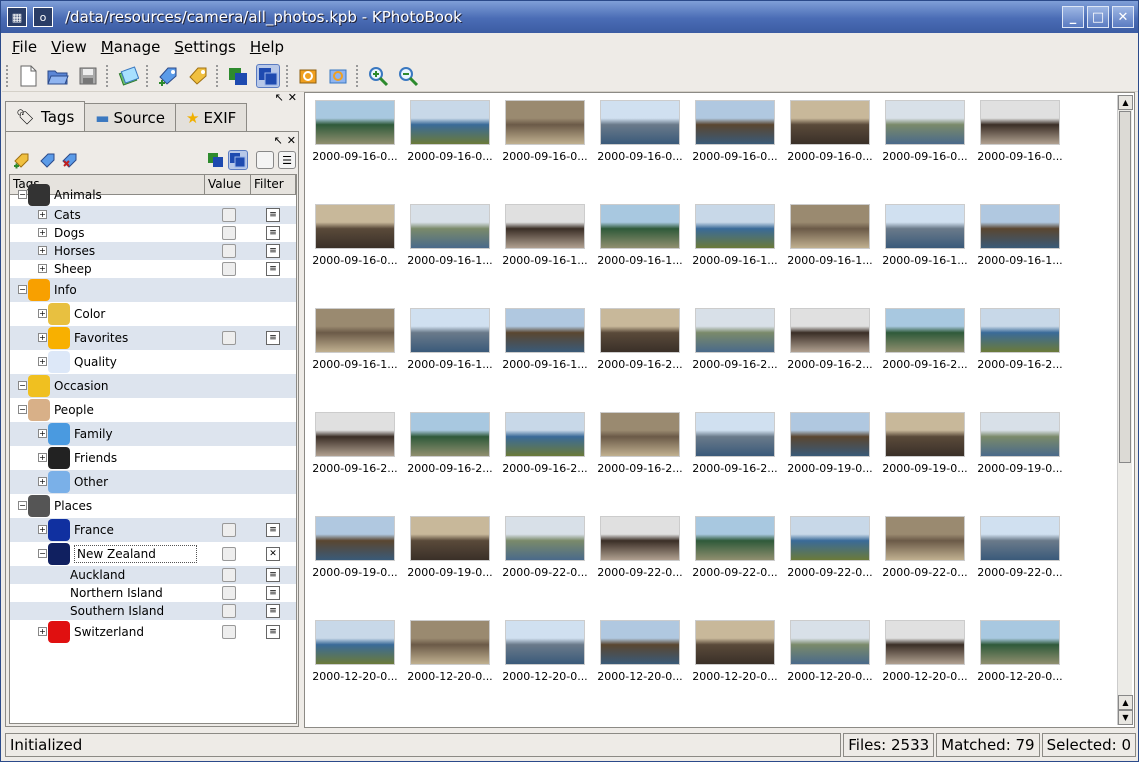 The image size is (1139, 762). What do you see at coordinates (1125, 102) in the screenshot?
I see `scroll-up-icon: ▲` at bounding box center [1125, 102].